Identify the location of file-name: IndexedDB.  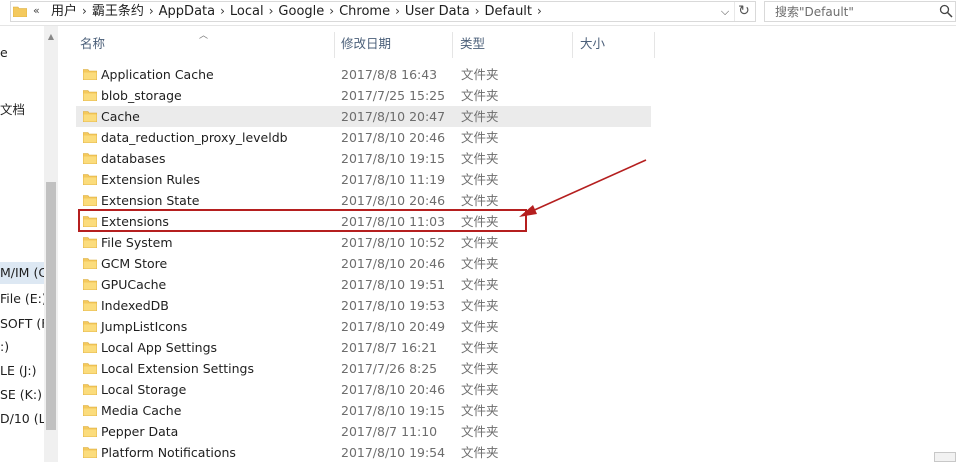
(135, 305).